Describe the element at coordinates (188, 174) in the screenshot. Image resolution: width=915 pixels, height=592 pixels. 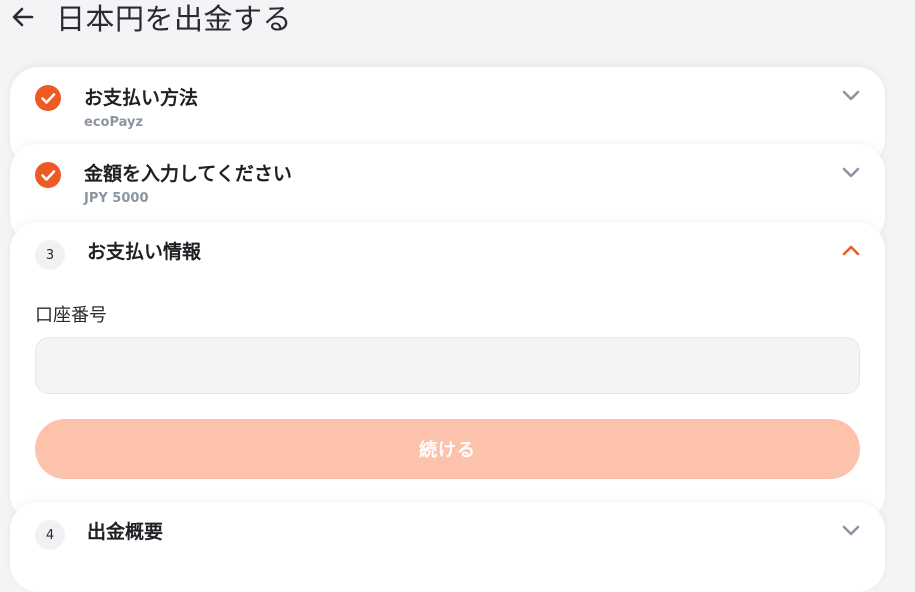
I see `step-title: 金額を入力してください` at that location.